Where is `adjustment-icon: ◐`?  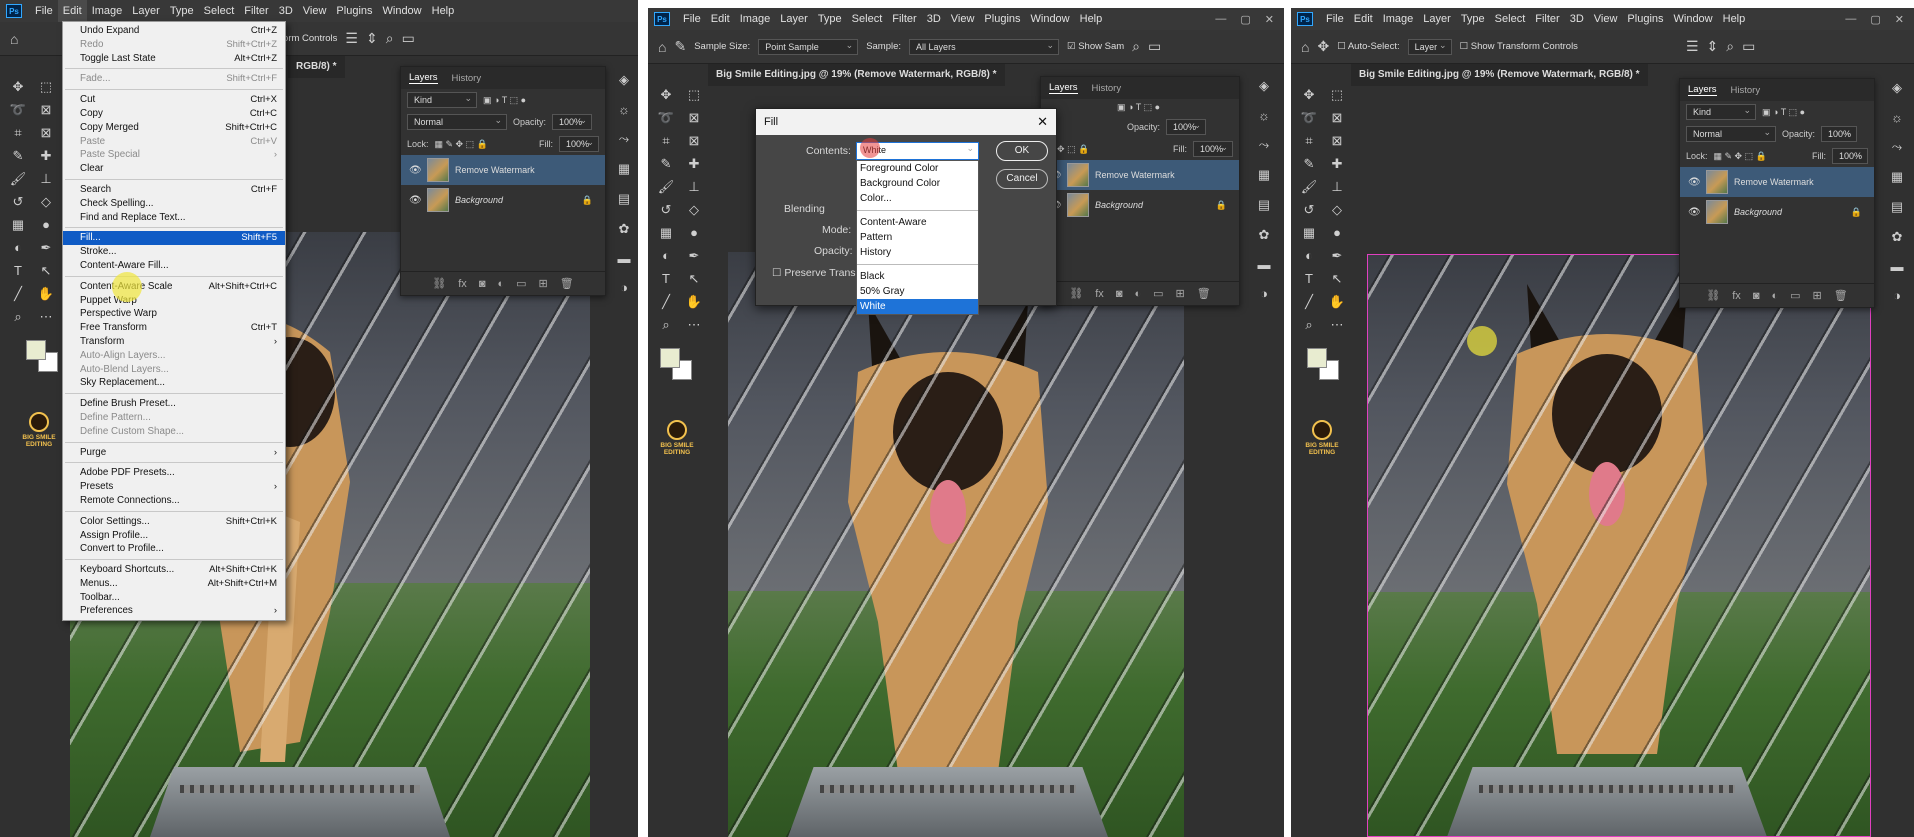 adjustment-icon: ◐ is located at coordinates (1774, 296).